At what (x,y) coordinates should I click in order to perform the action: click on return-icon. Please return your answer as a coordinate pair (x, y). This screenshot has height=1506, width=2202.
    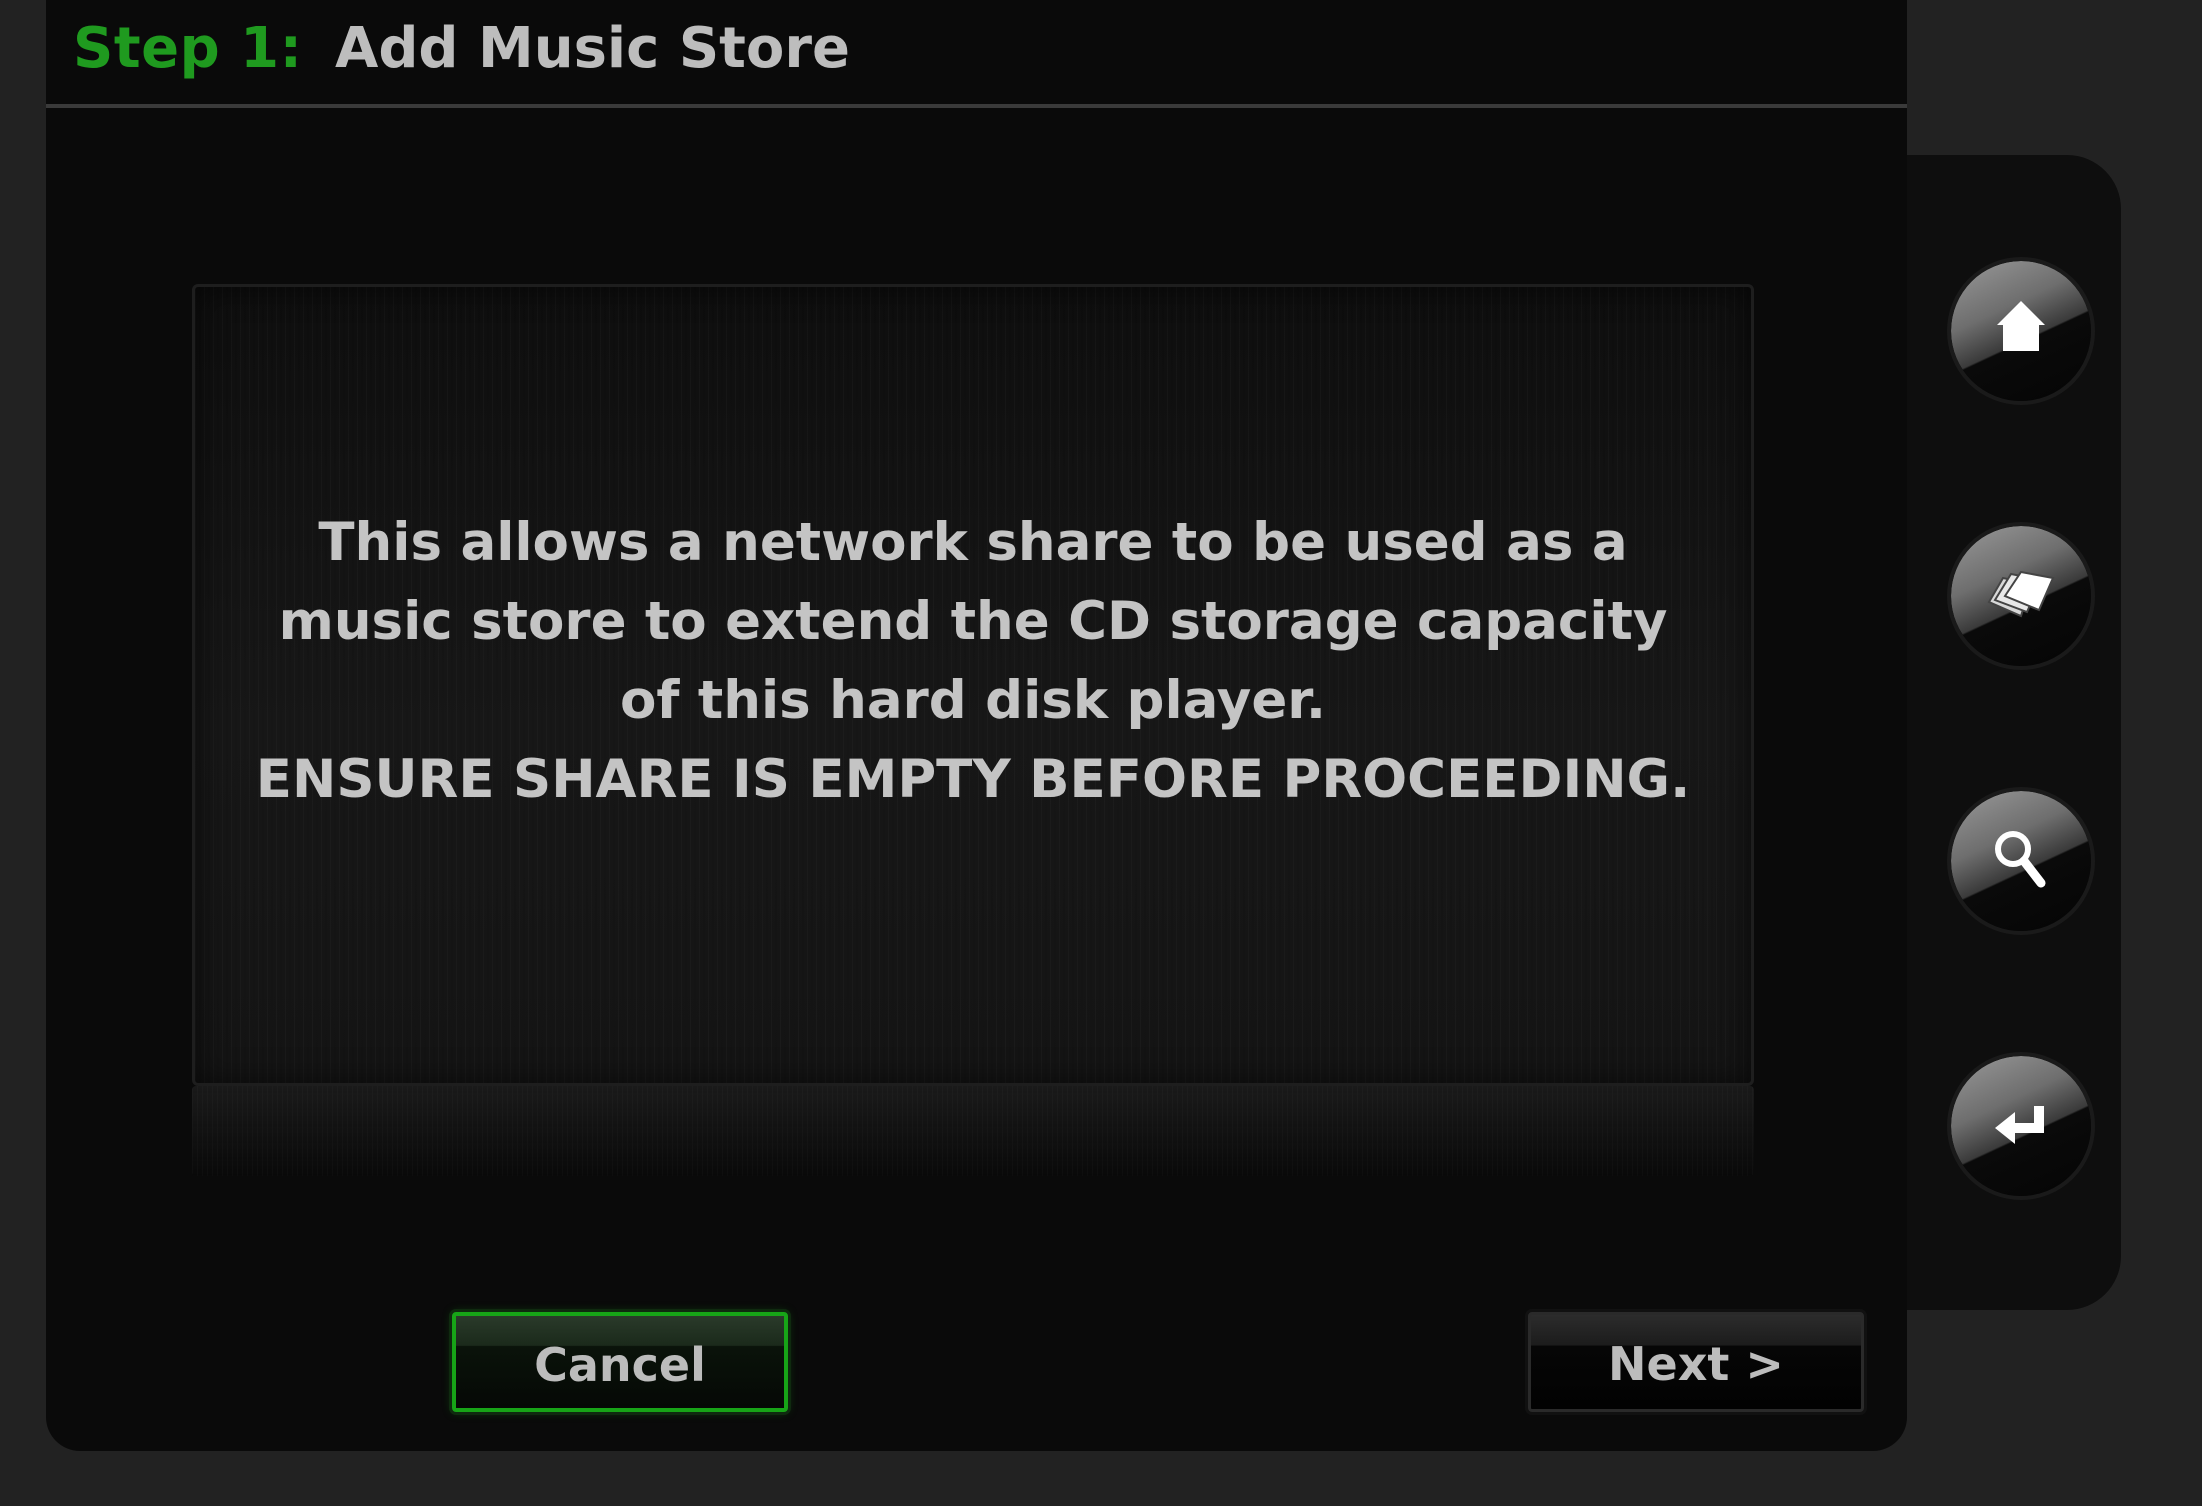
    Looking at the image, I should click on (2019, 1125).